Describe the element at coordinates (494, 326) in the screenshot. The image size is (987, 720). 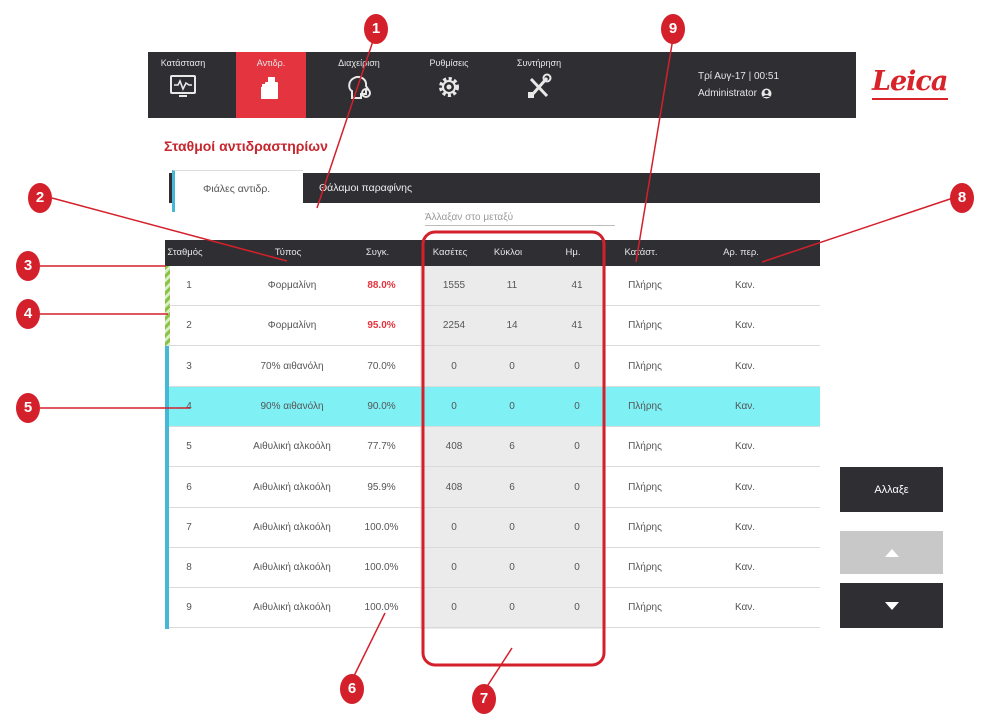
I see `table-row: 2 Φορμαλίνη 95.0% 2254 14 41 Πλήρης Καν.` at that location.